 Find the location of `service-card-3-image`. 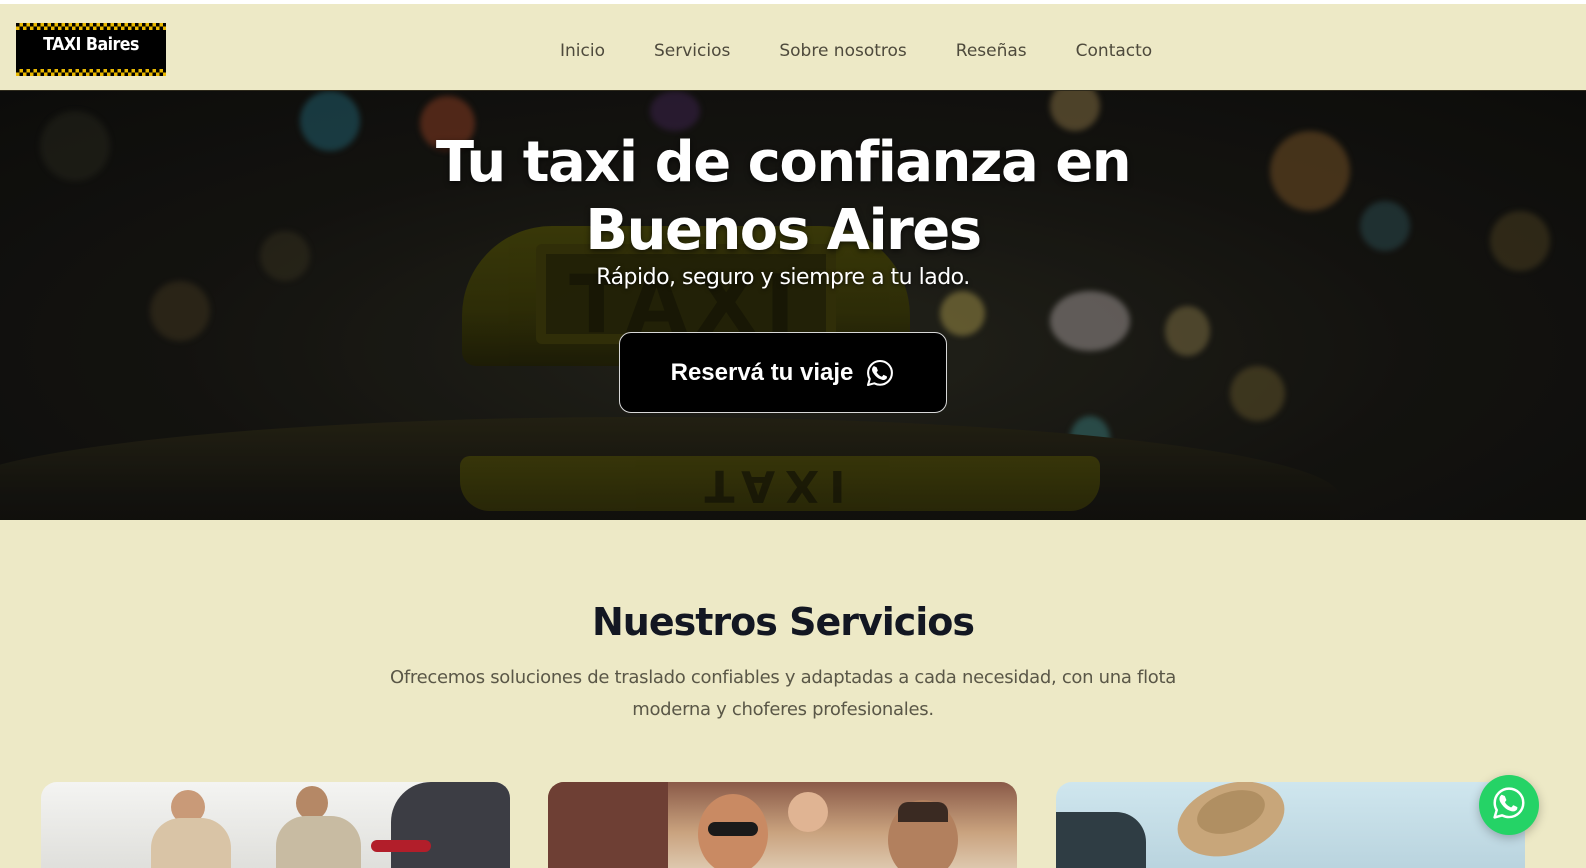

service-card-3-image is located at coordinates (1290, 825).